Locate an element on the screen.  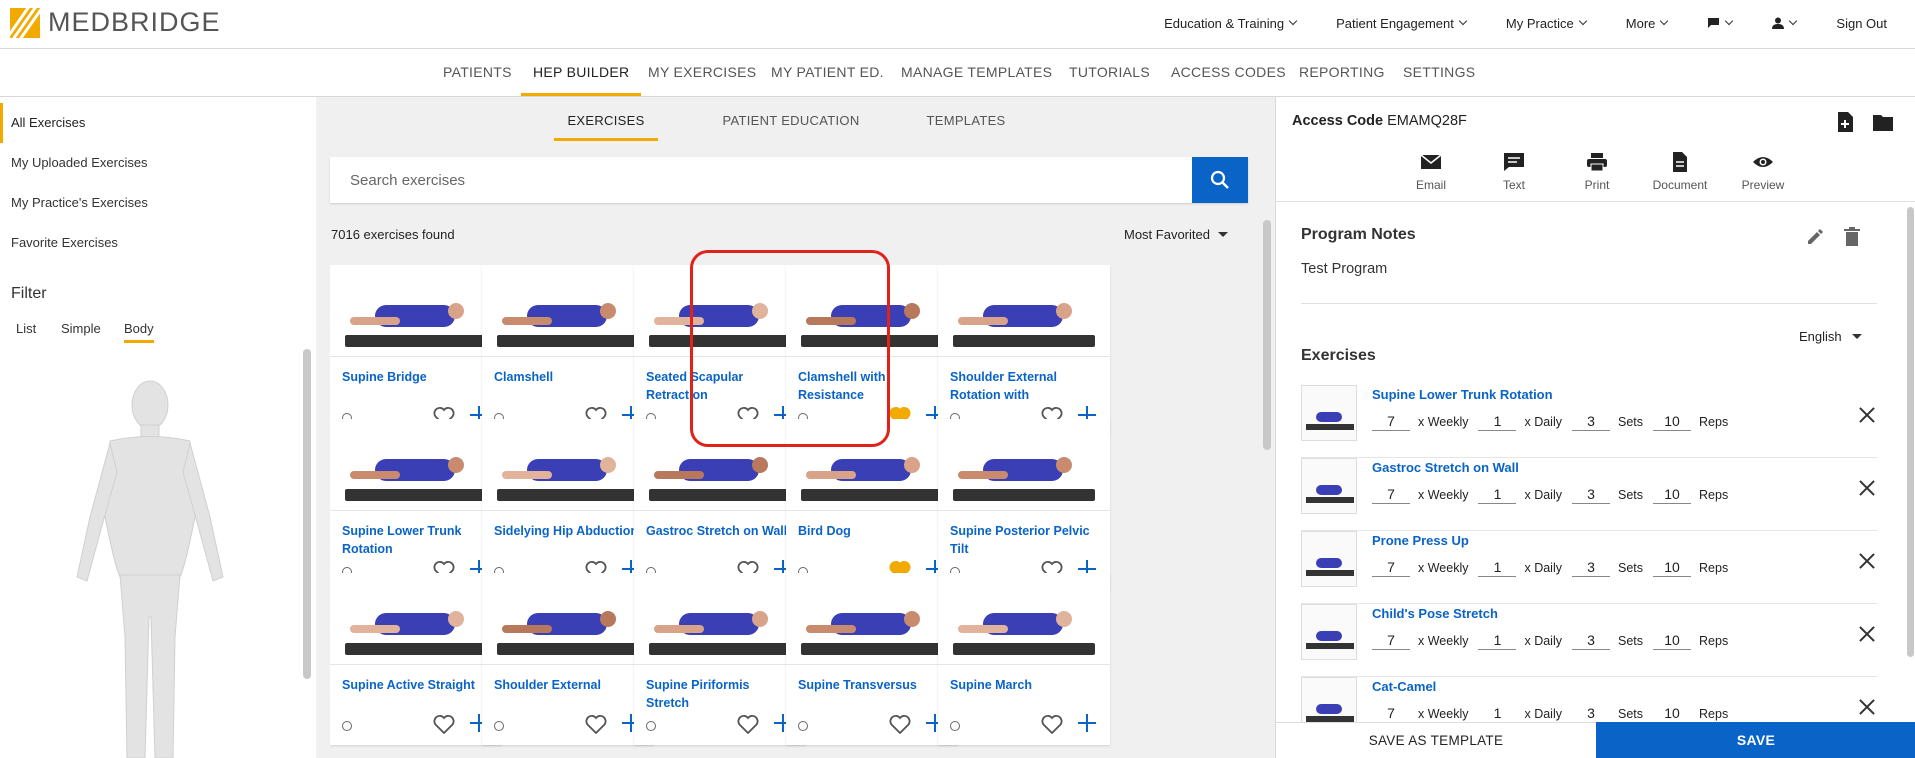
exercise-card: Supine Posterior Pelvic Tilt is located at coordinates (1024, 505).